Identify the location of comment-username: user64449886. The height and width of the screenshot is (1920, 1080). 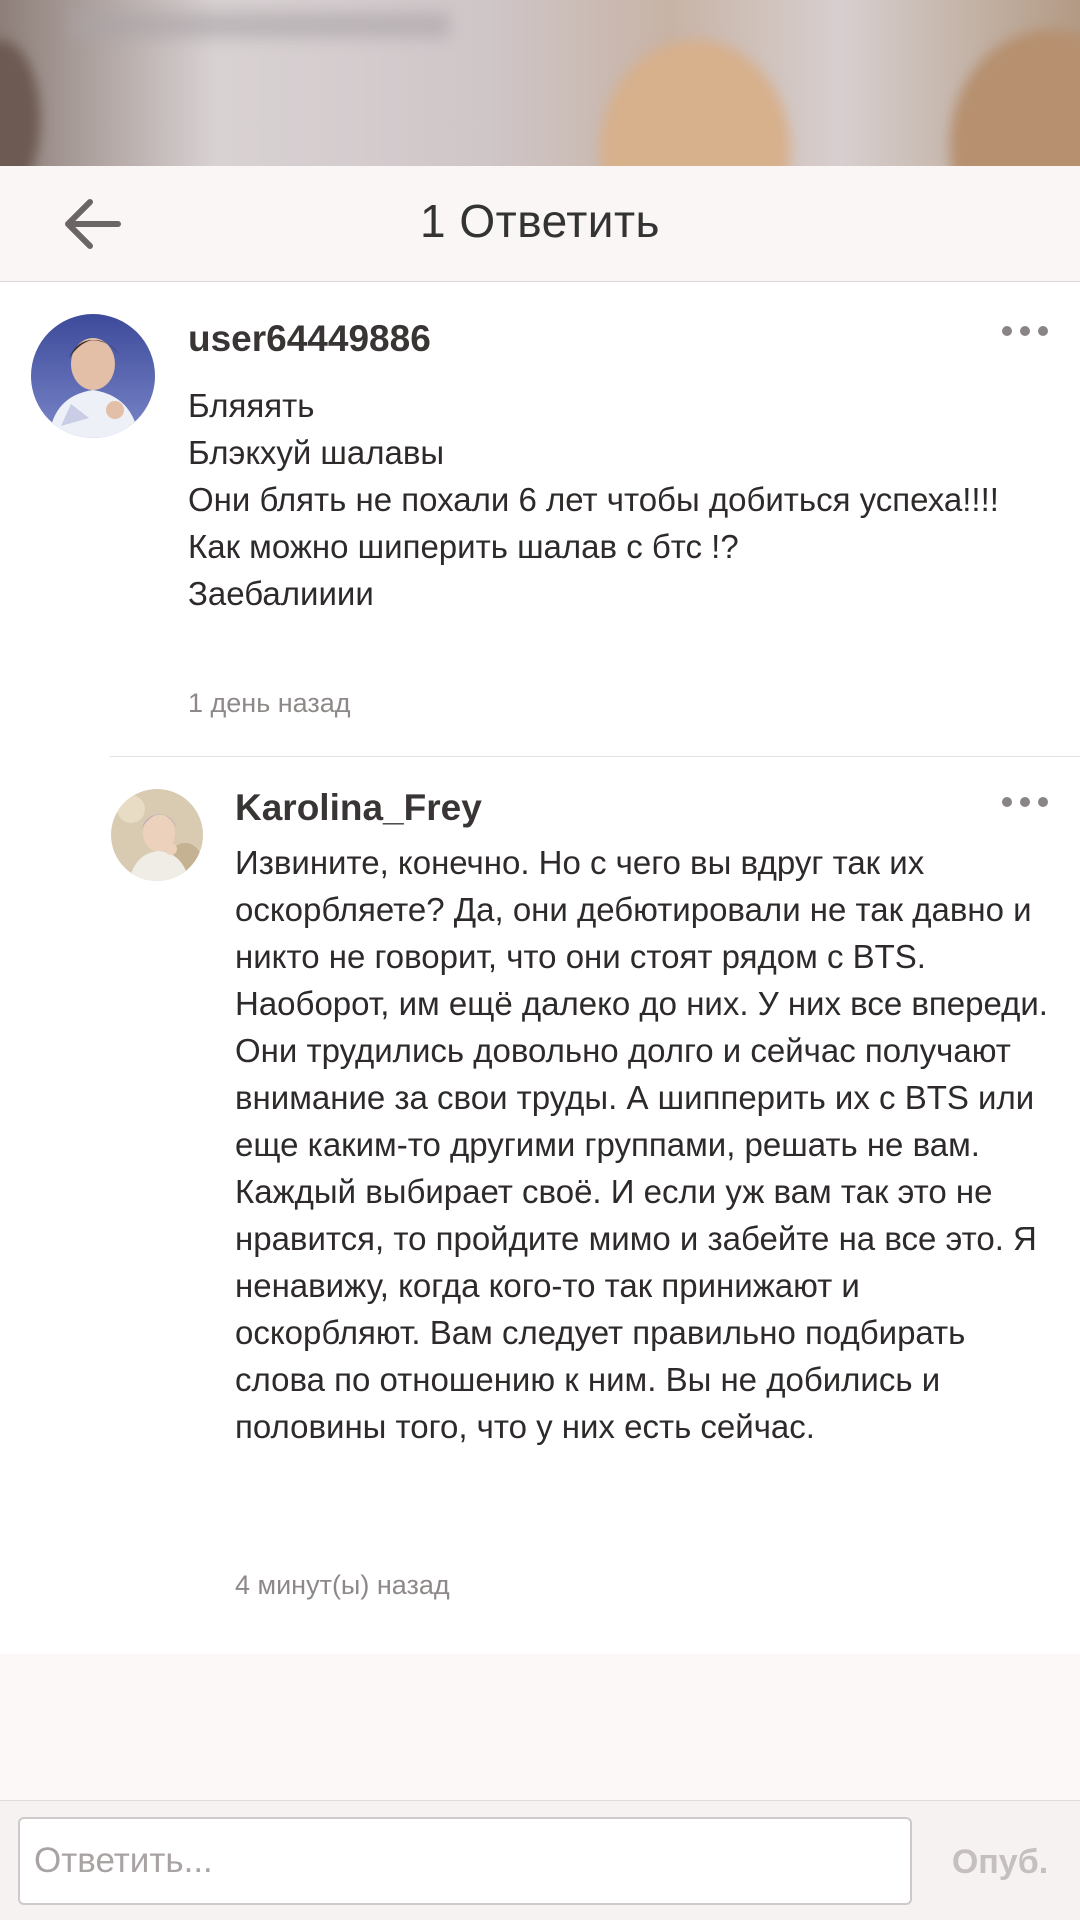
(309, 339).